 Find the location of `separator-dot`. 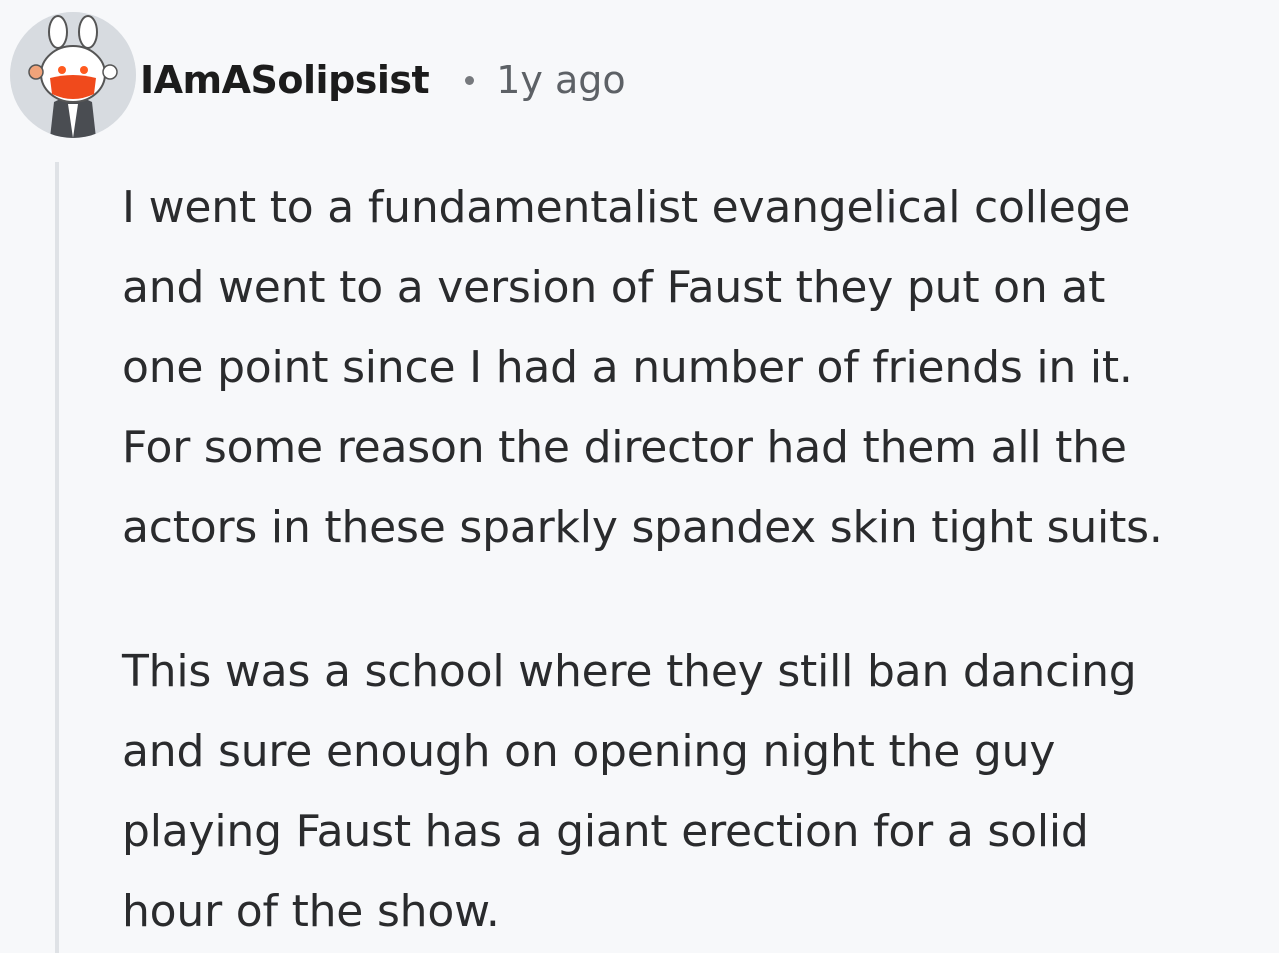

separator-dot is located at coordinates (470, 80).